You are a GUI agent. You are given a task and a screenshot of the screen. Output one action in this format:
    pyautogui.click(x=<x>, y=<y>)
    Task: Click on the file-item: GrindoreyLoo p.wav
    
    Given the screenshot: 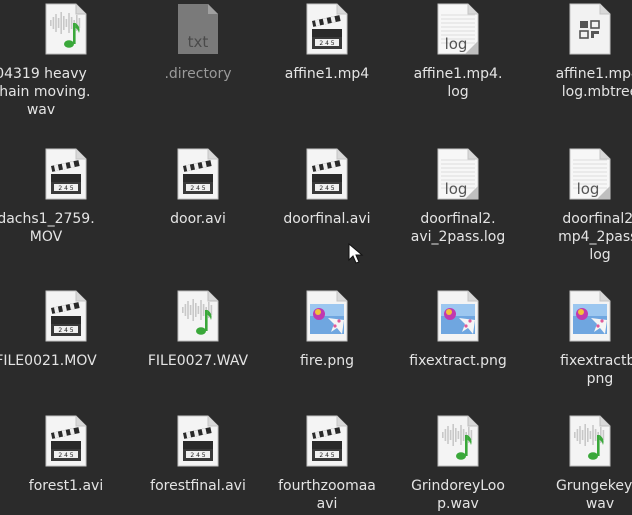 What is the action you would take?
    pyautogui.click(x=458, y=464)
    